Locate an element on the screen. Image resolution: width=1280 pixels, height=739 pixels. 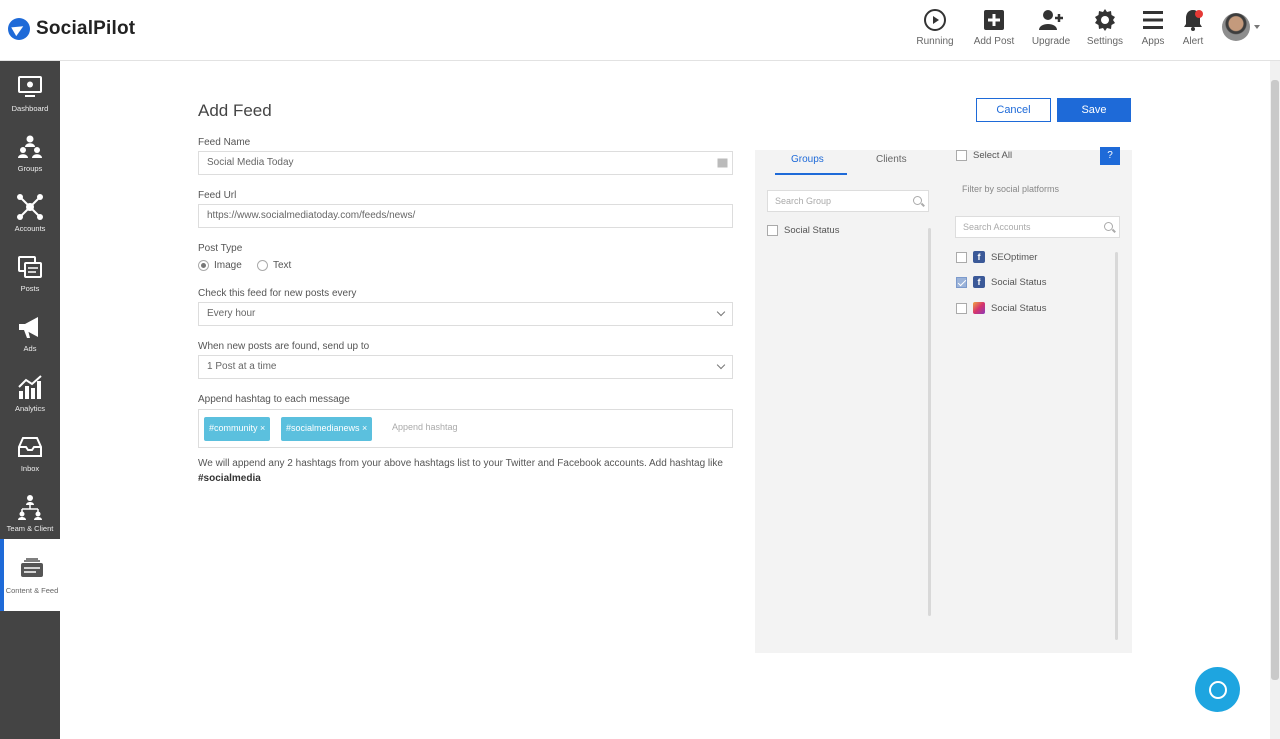
logo-icon is located at coordinates (19, 29).